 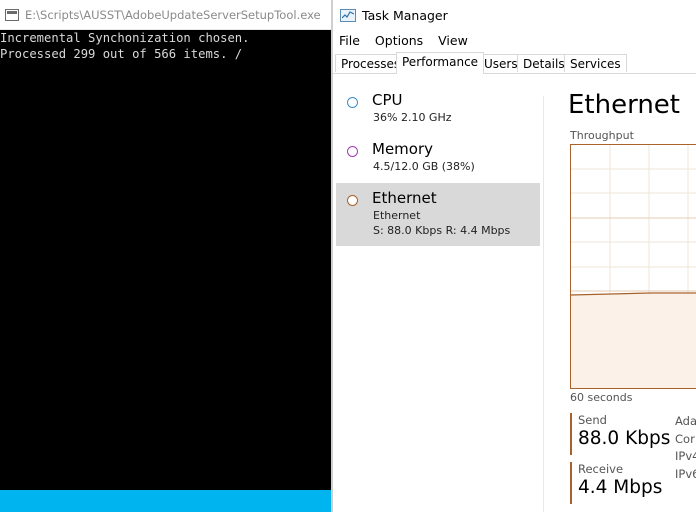 What do you see at coordinates (685, 456) in the screenshot?
I see `info-ipv4-label: IPv4` at bounding box center [685, 456].